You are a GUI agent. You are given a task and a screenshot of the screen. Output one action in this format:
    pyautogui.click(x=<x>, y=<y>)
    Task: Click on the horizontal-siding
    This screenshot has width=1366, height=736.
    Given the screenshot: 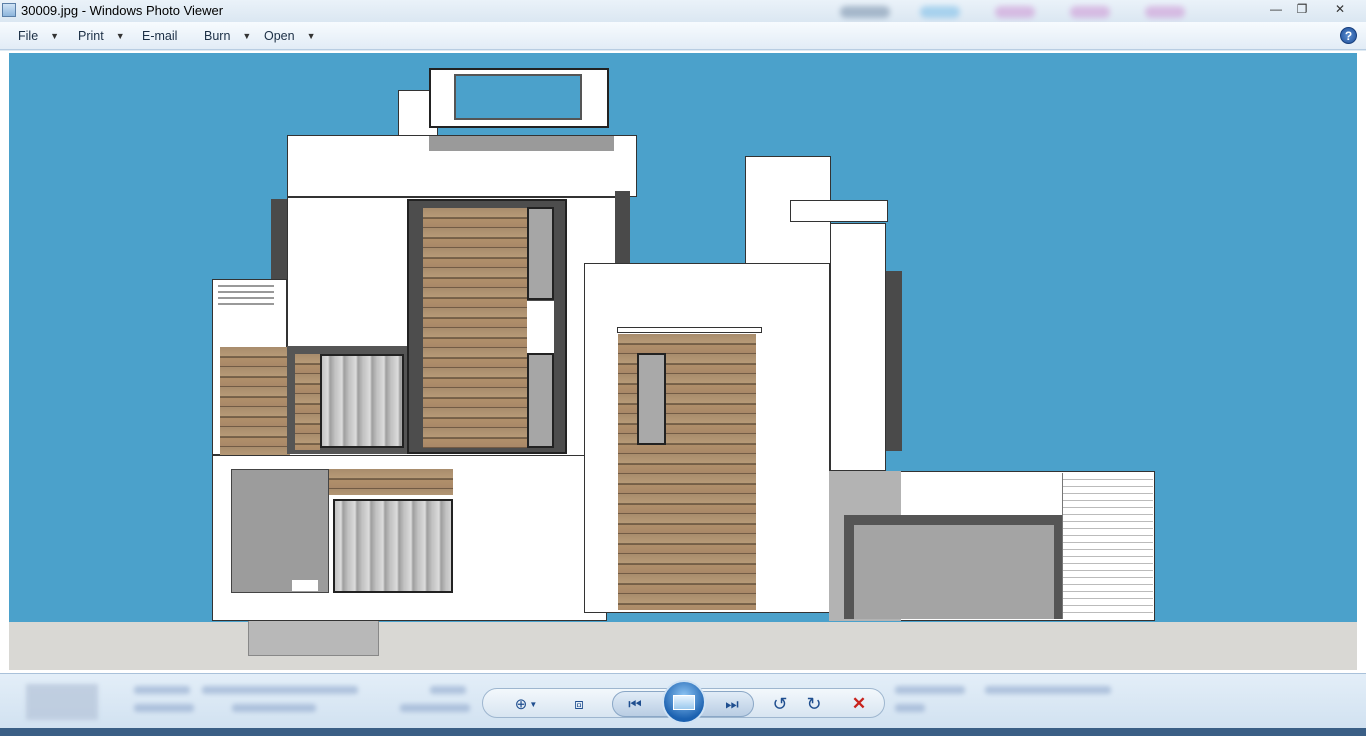 What is the action you would take?
    pyautogui.click(x=1107, y=546)
    